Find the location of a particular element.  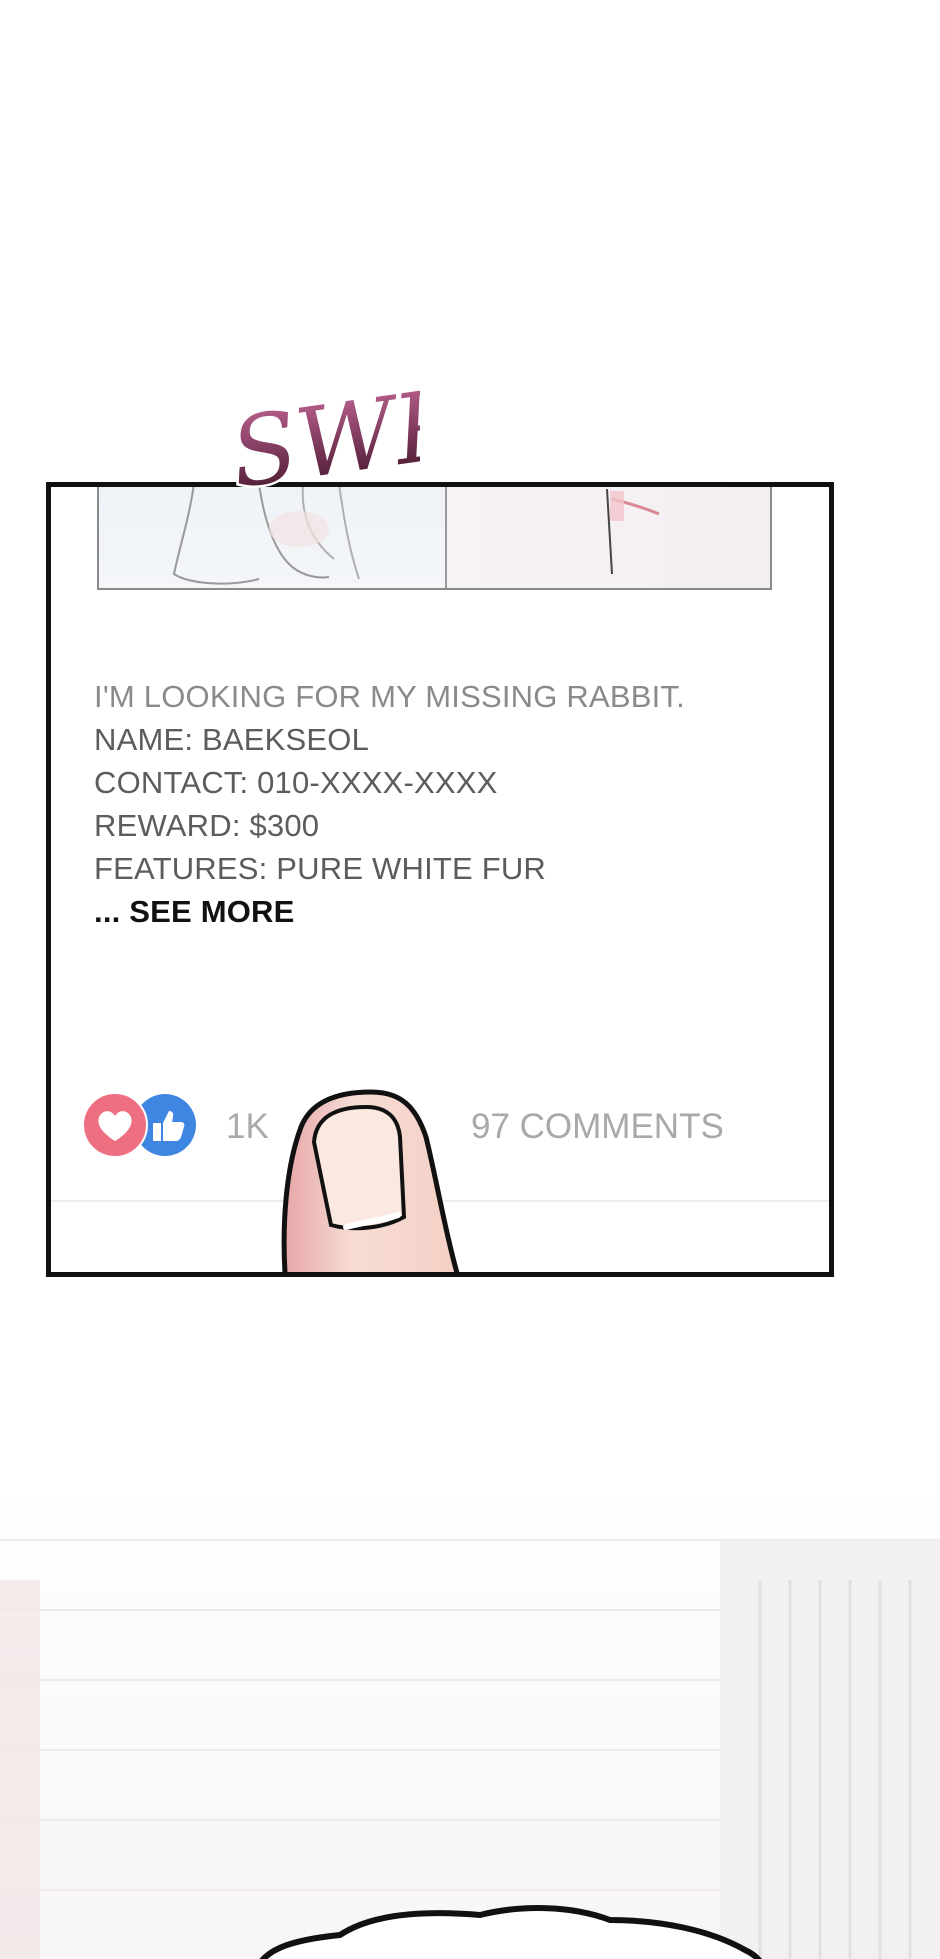

finger-illustration is located at coordinates (370, 1180).